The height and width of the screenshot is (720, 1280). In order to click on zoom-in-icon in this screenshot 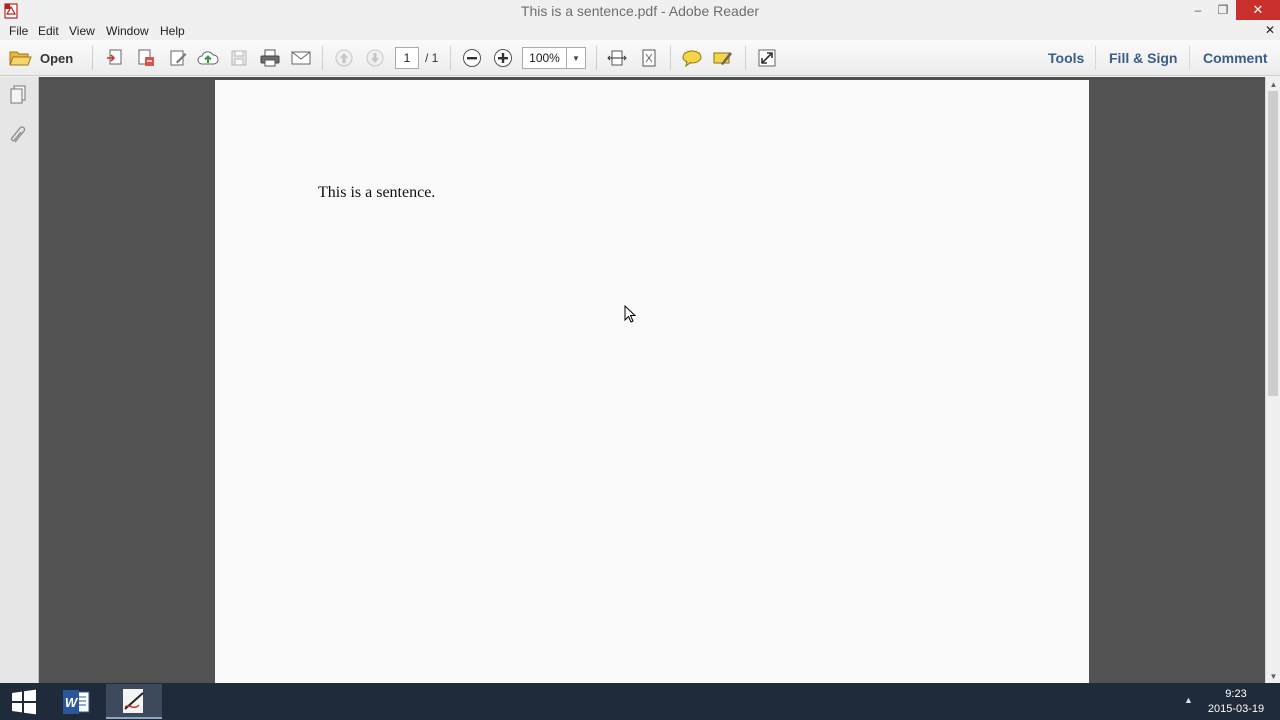, I will do `click(503, 58)`.